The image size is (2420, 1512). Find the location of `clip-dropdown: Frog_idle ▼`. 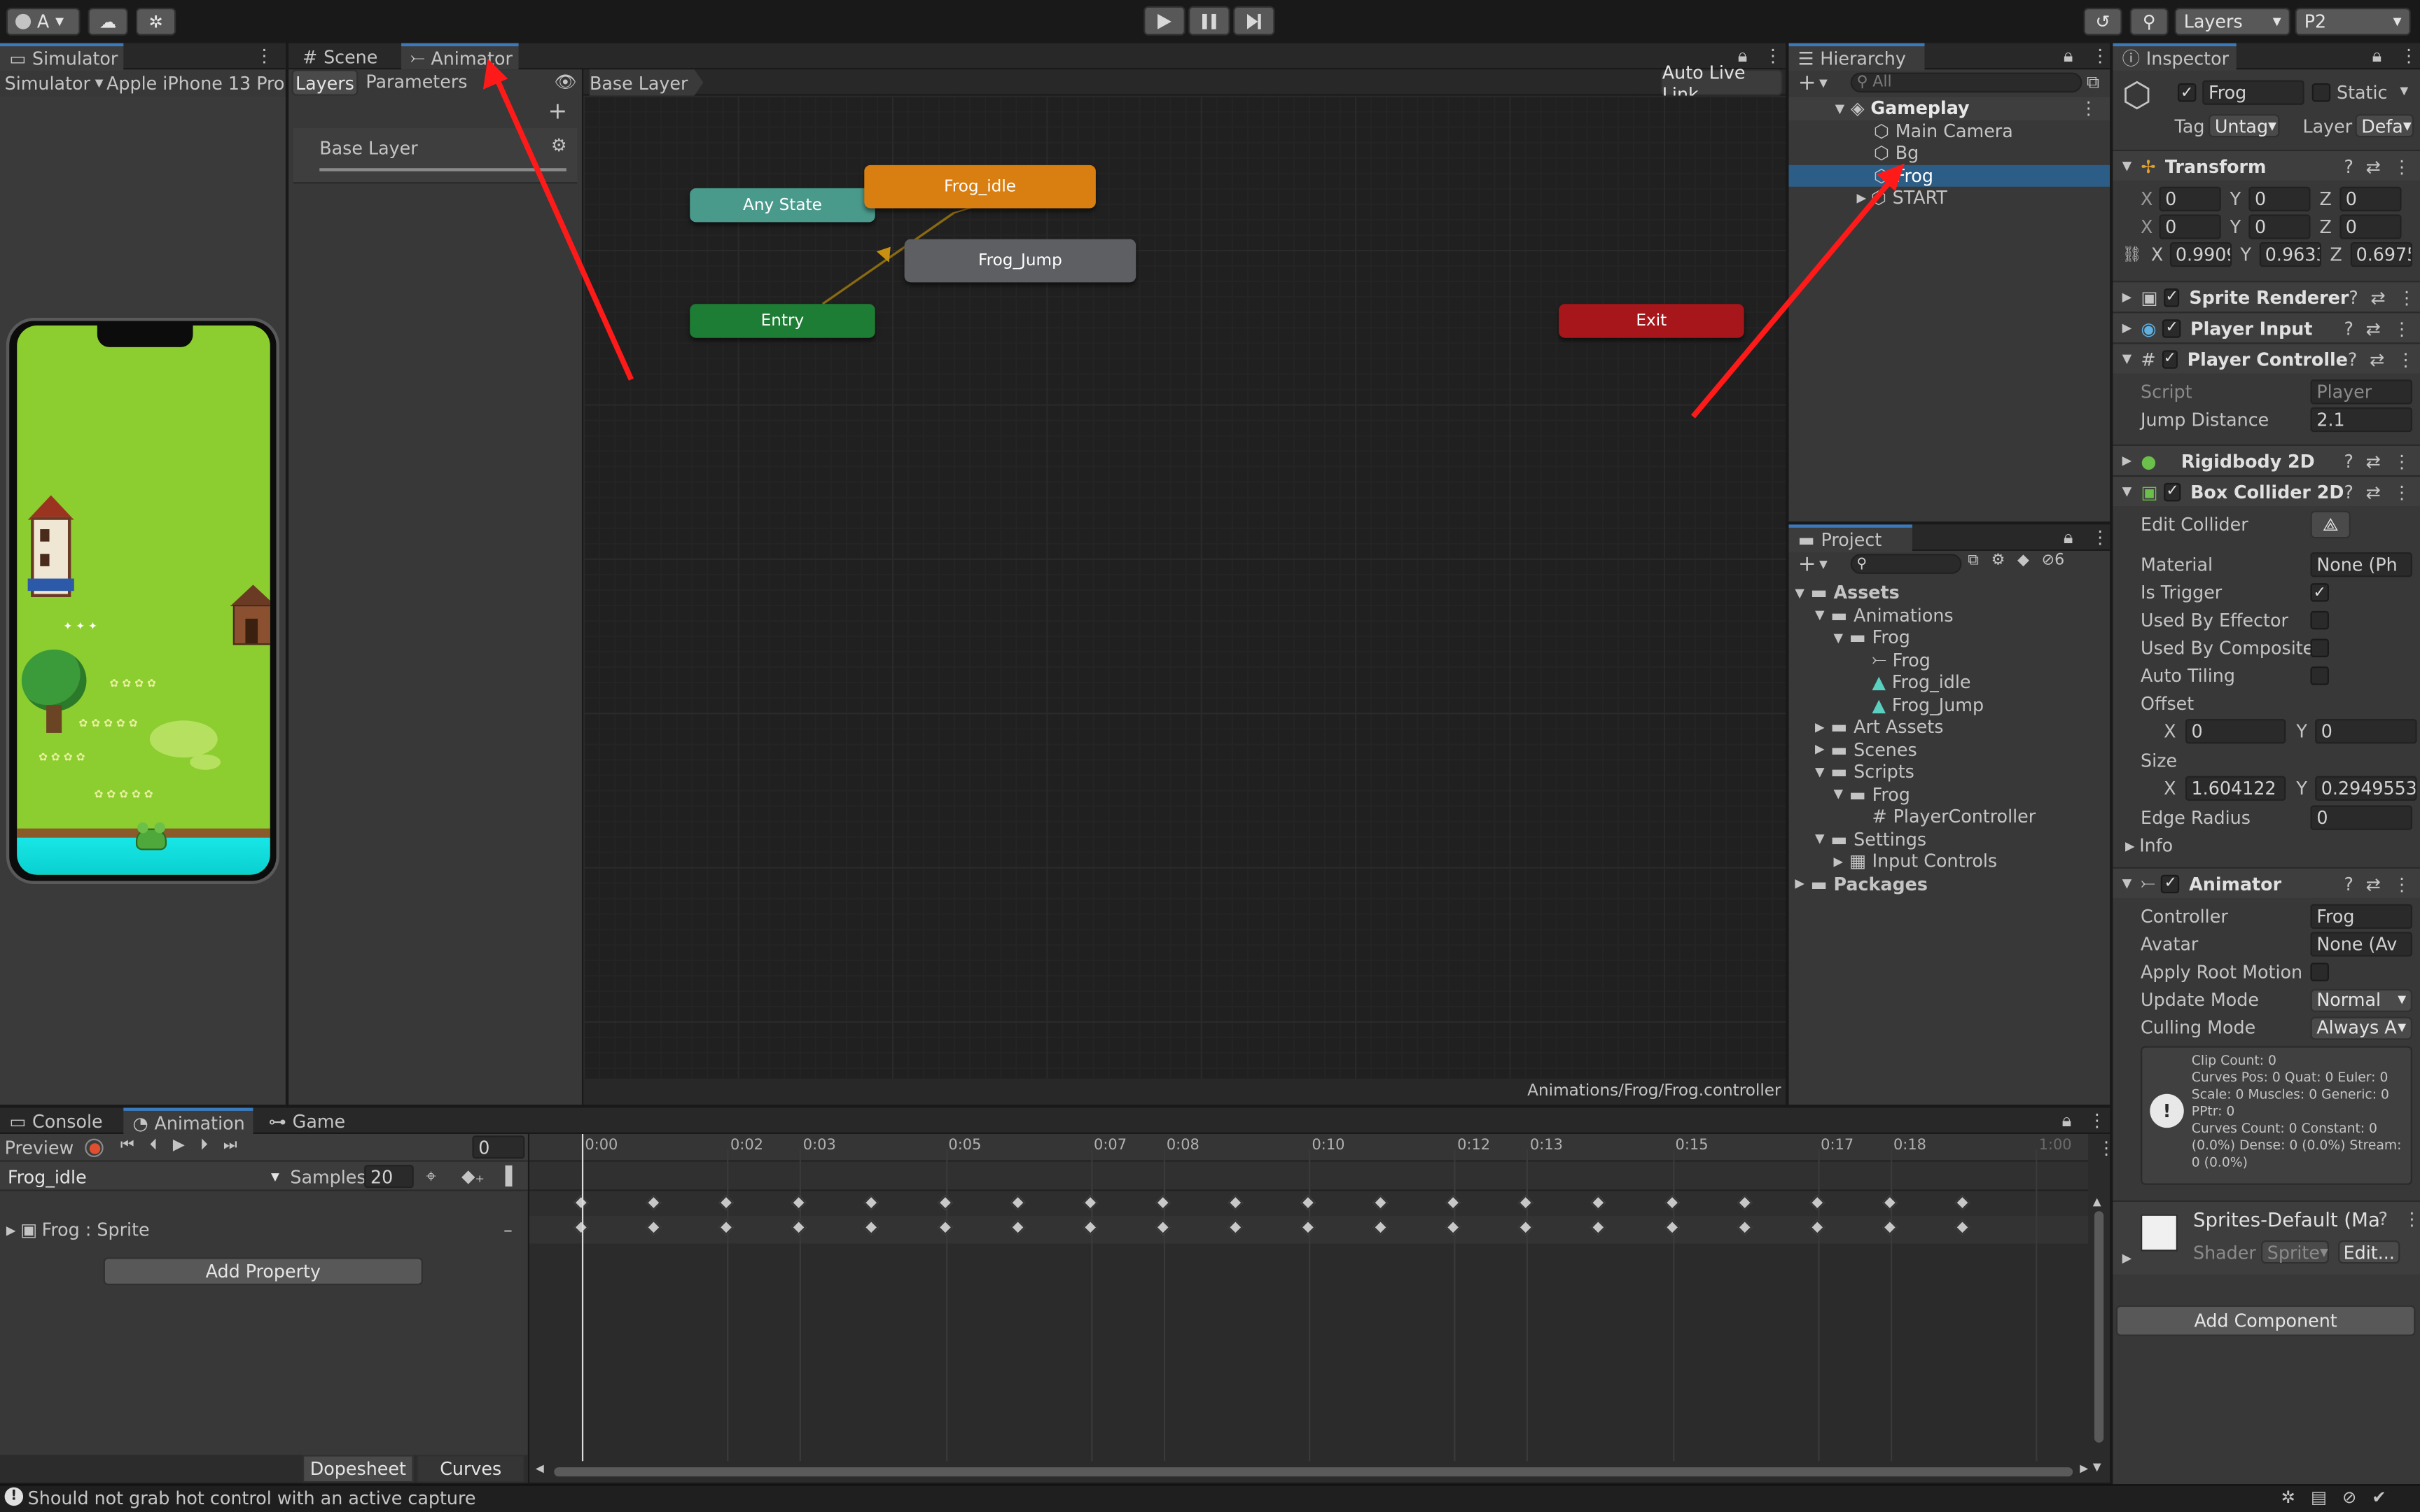

clip-dropdown: Frog_idle ▼ is located at coordinates (143, 1177).